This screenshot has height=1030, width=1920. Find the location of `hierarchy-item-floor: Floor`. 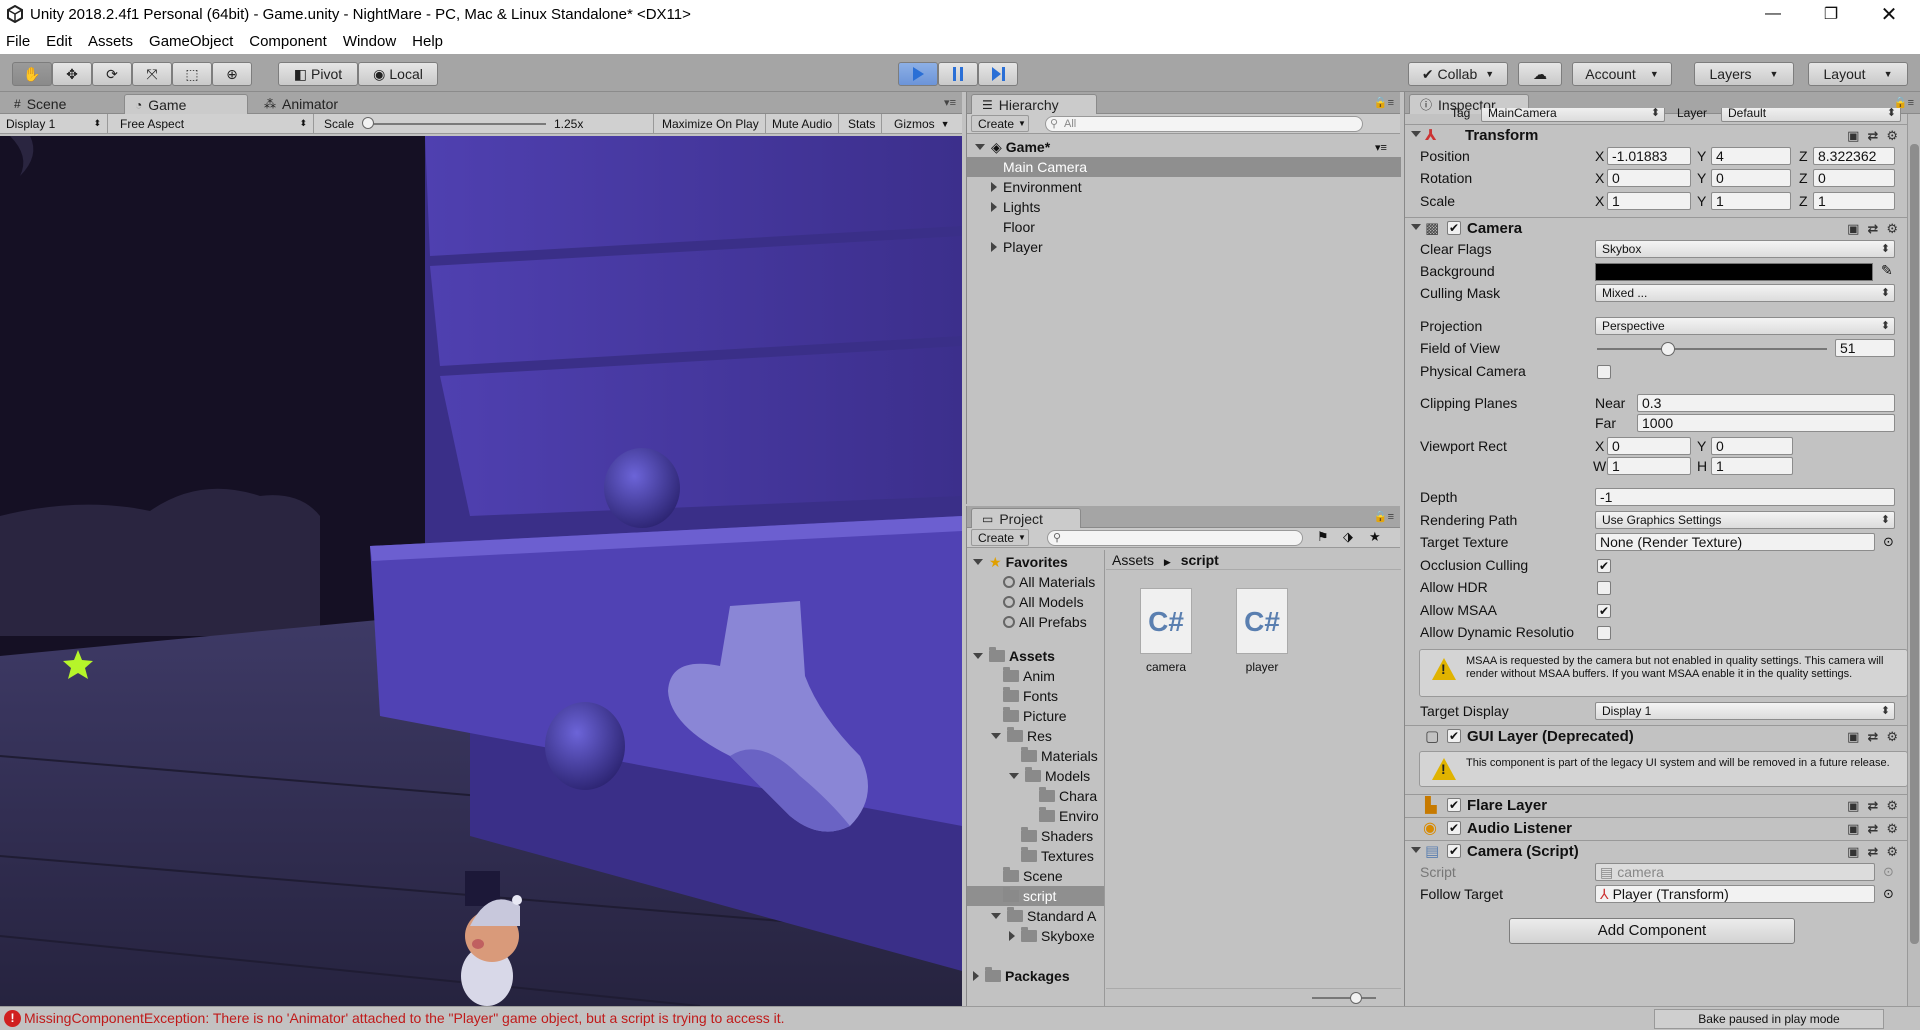

hierarchy-item-floor: Floor is located at coordinates (1019, 227).